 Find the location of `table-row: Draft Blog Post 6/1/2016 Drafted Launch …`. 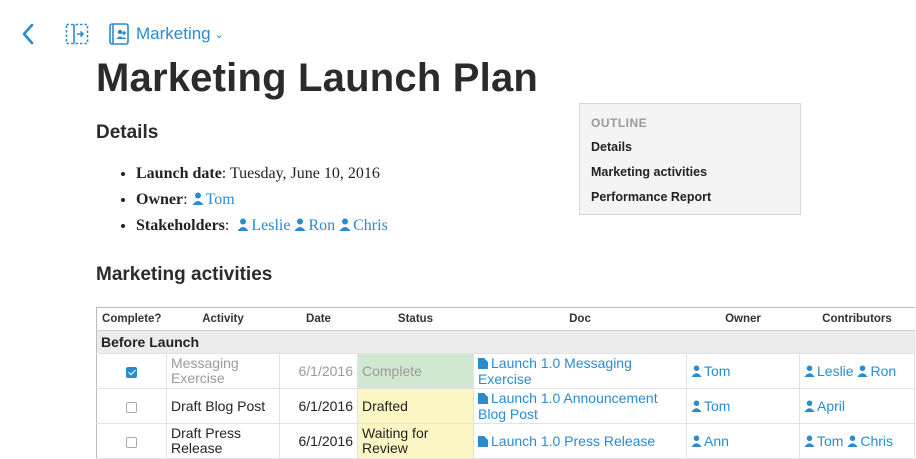

table-row: Draft Blog Post 6/1/2016 Drafted Launch … is located at coordinates (505, 406).